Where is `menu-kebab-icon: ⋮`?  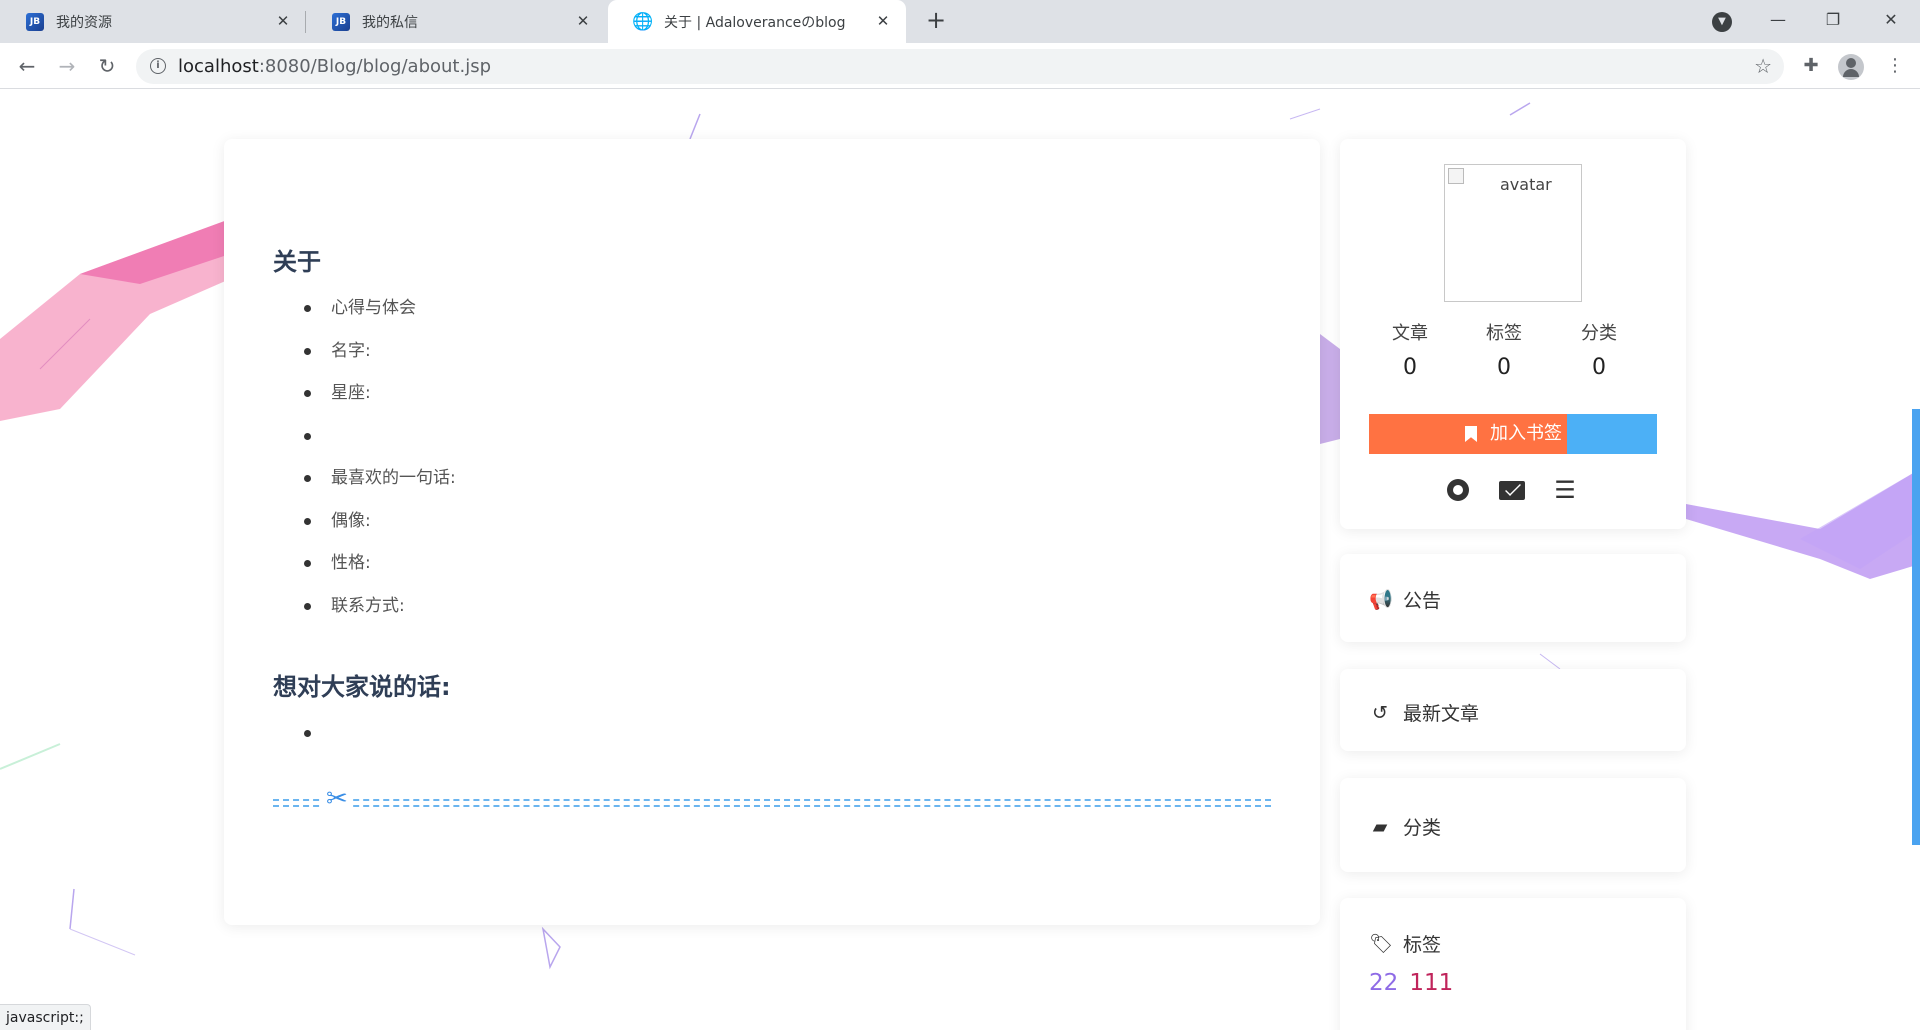 menu-kebab-icon: ⋮ is located at coordinates (1895, 66).